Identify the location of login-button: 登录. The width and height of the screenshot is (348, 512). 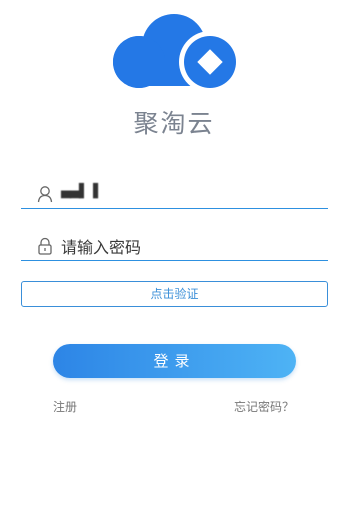
(174, 361).